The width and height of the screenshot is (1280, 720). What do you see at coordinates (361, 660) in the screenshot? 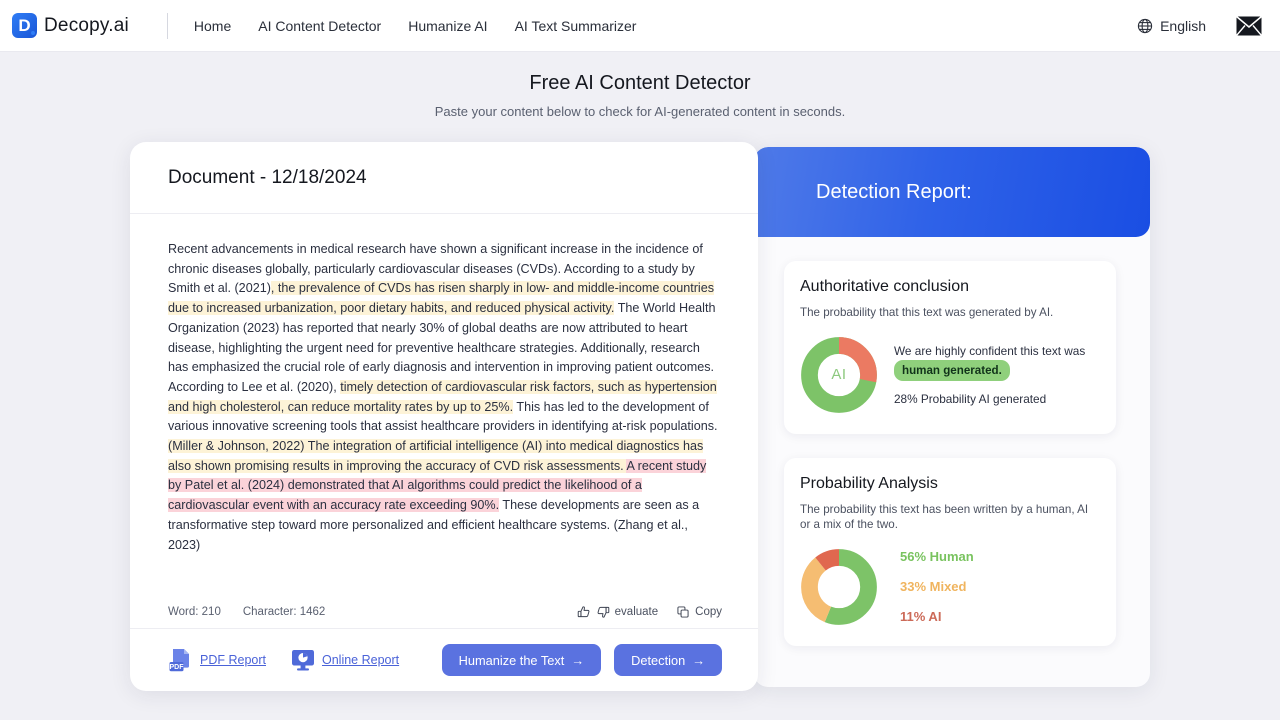
I see `online-report-label: Online Report` at bounding box center [361, 660].